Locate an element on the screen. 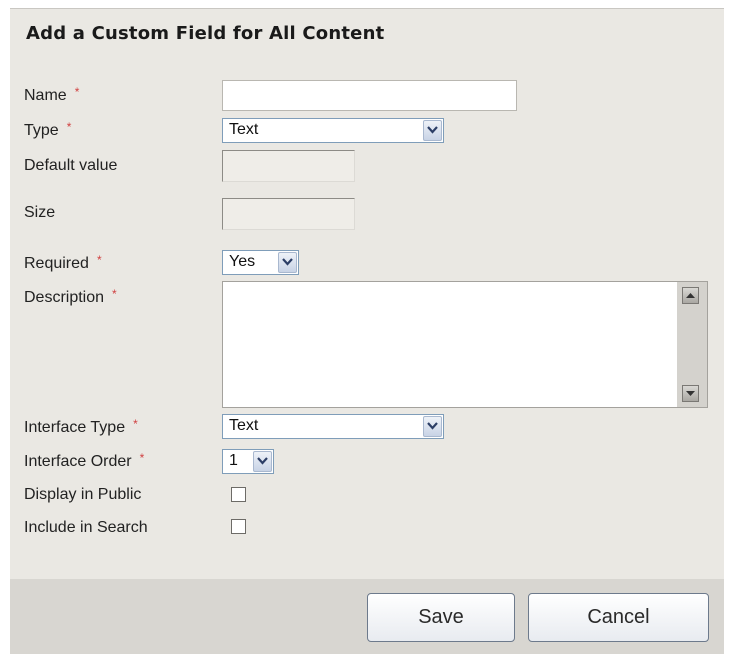  cancel-button: Cancel is located at coordinates (618, 617).